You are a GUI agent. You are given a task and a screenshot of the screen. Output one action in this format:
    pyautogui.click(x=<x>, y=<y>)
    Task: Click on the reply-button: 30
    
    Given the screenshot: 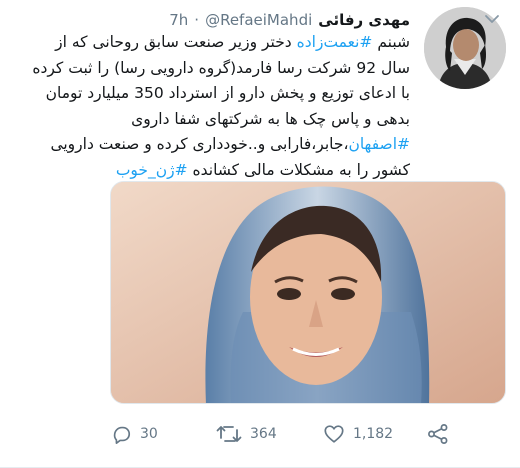 What is the action you would take?
    pyautogui.click(x=134, y=434)
    